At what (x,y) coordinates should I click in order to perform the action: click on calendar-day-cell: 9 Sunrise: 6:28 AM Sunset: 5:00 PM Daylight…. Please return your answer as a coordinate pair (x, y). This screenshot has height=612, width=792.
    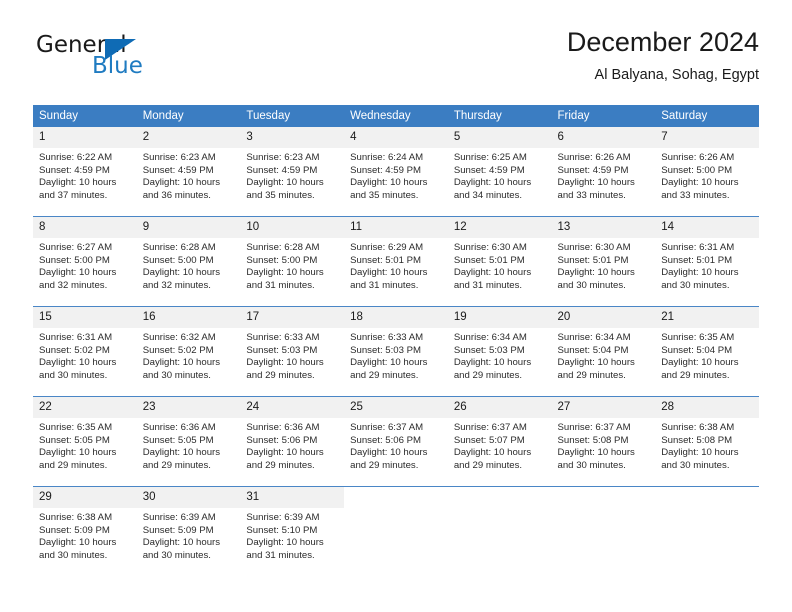
    Looking at the image, I should click on (188, 261).